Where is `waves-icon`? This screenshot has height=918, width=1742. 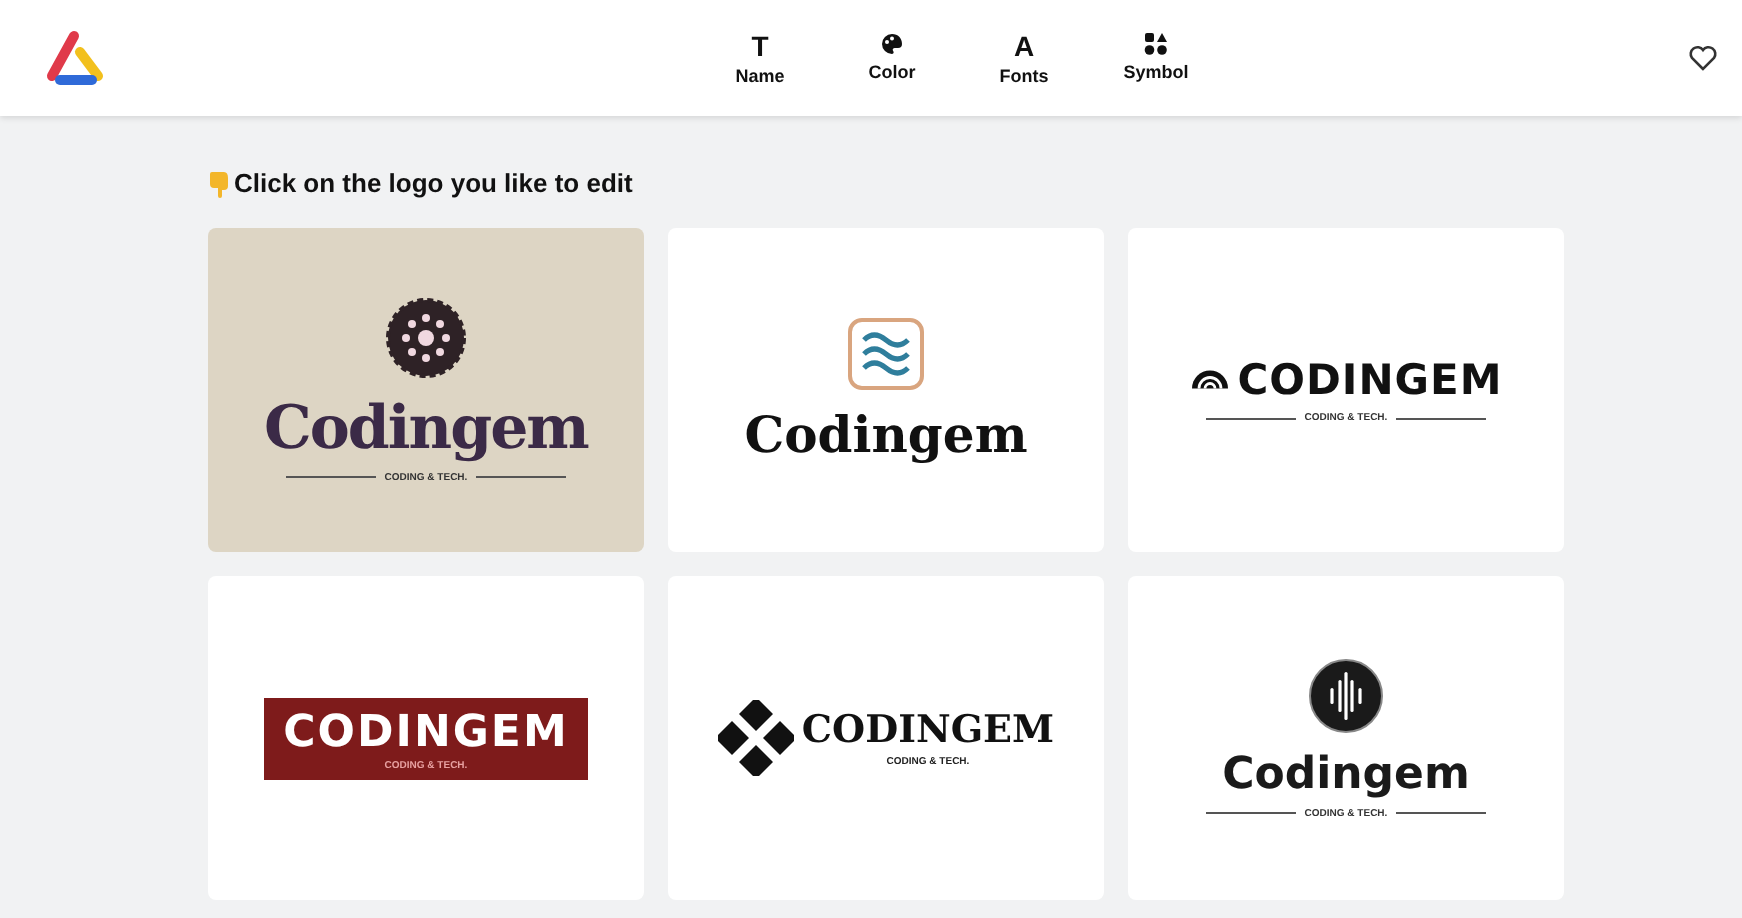 waves-icon is located at coordinates (886, 353).